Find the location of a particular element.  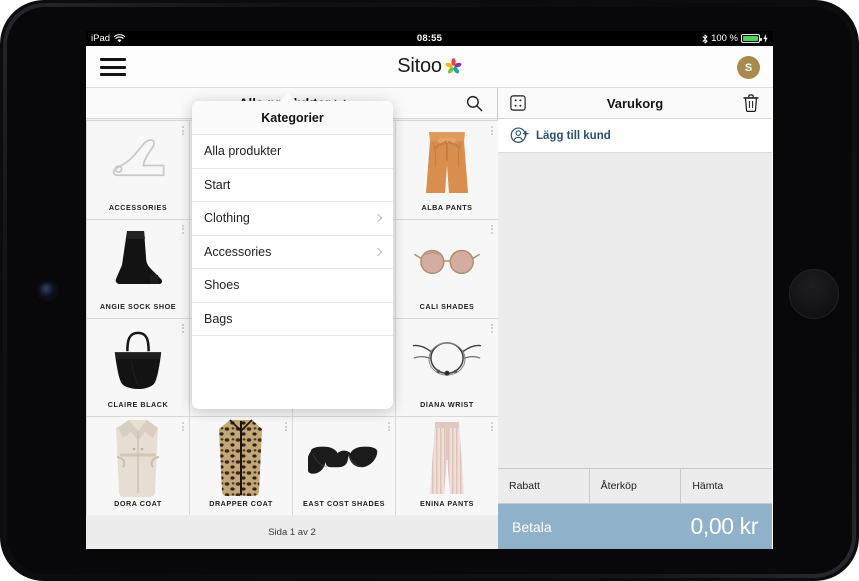

app-header: Sitoo S is located at coordinates (429, 67).